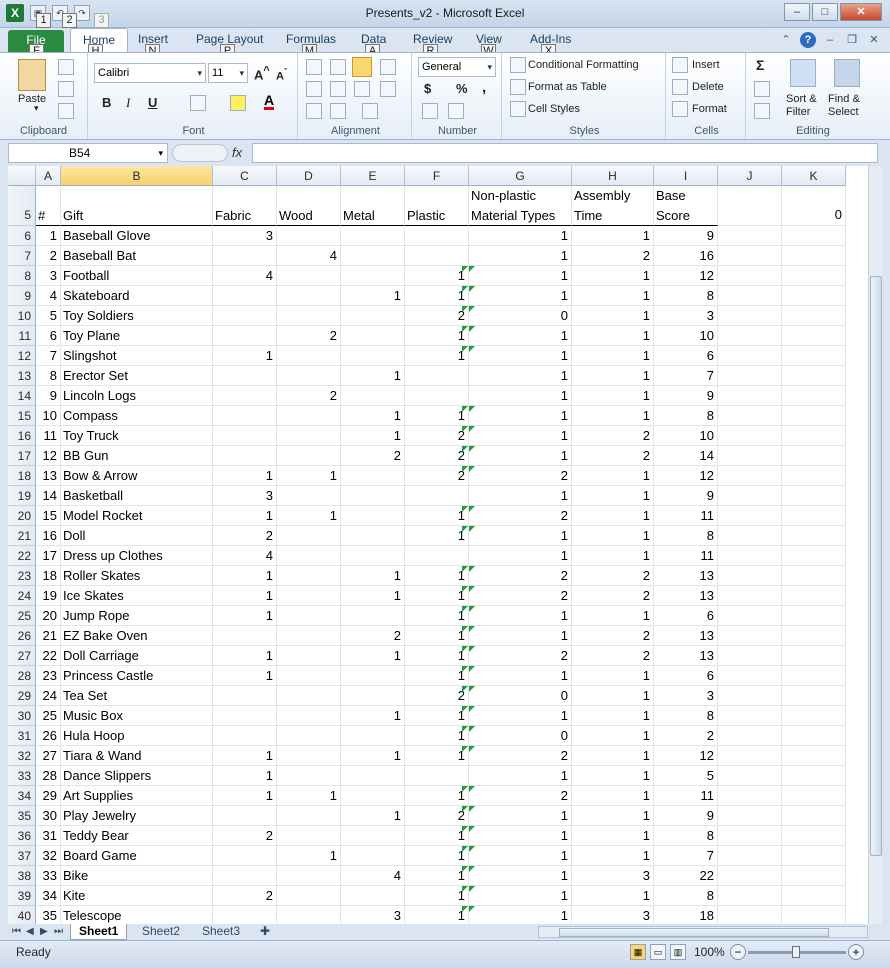 This screenshot has height=968, width=890. I want to click on column-header-h: H, so click(613, 176).